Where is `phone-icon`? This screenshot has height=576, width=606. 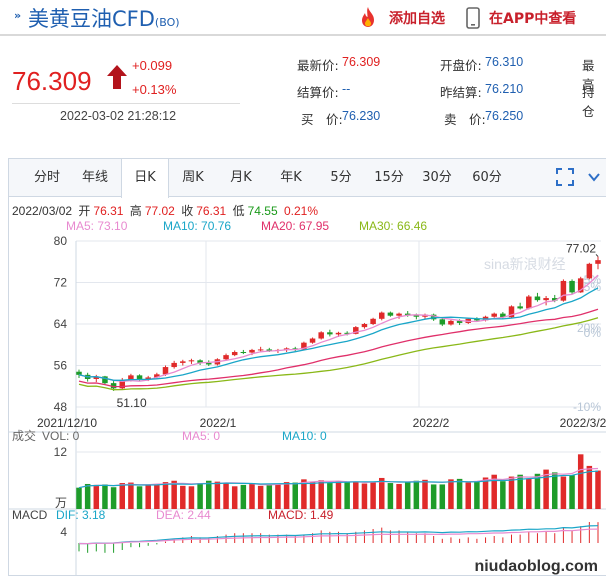
phone-icon is located at coordinates (473, 18).